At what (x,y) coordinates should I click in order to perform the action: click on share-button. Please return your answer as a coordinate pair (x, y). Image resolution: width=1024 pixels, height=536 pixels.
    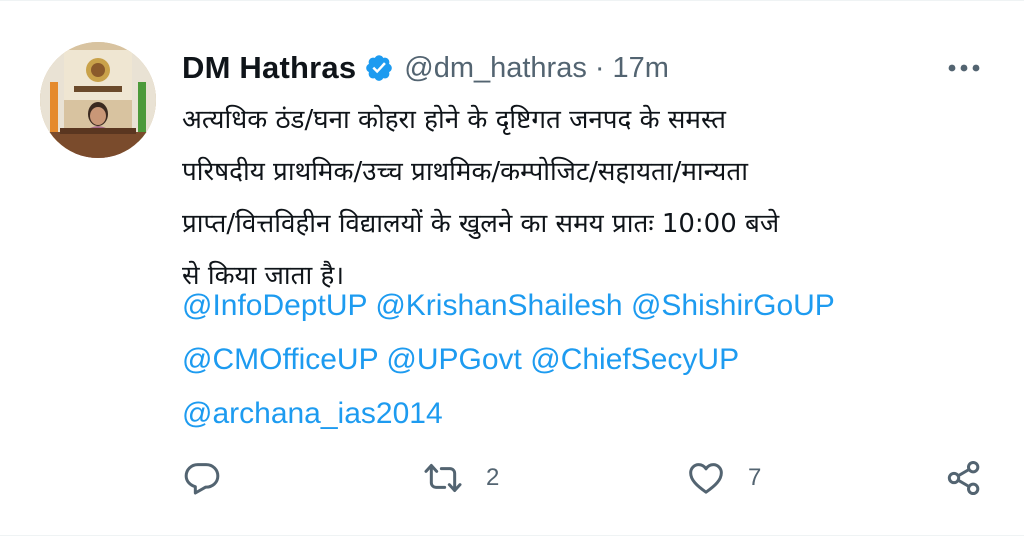
    Looking at the image, I should click on (964, 478).